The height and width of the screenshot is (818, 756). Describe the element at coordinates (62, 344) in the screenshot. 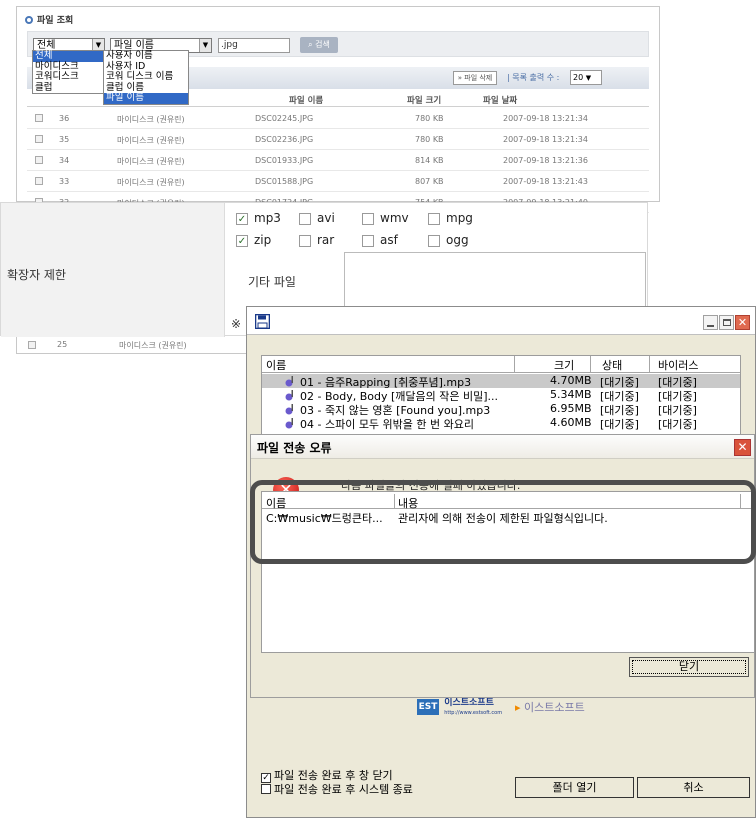

I see `row-number: 25` at that location.